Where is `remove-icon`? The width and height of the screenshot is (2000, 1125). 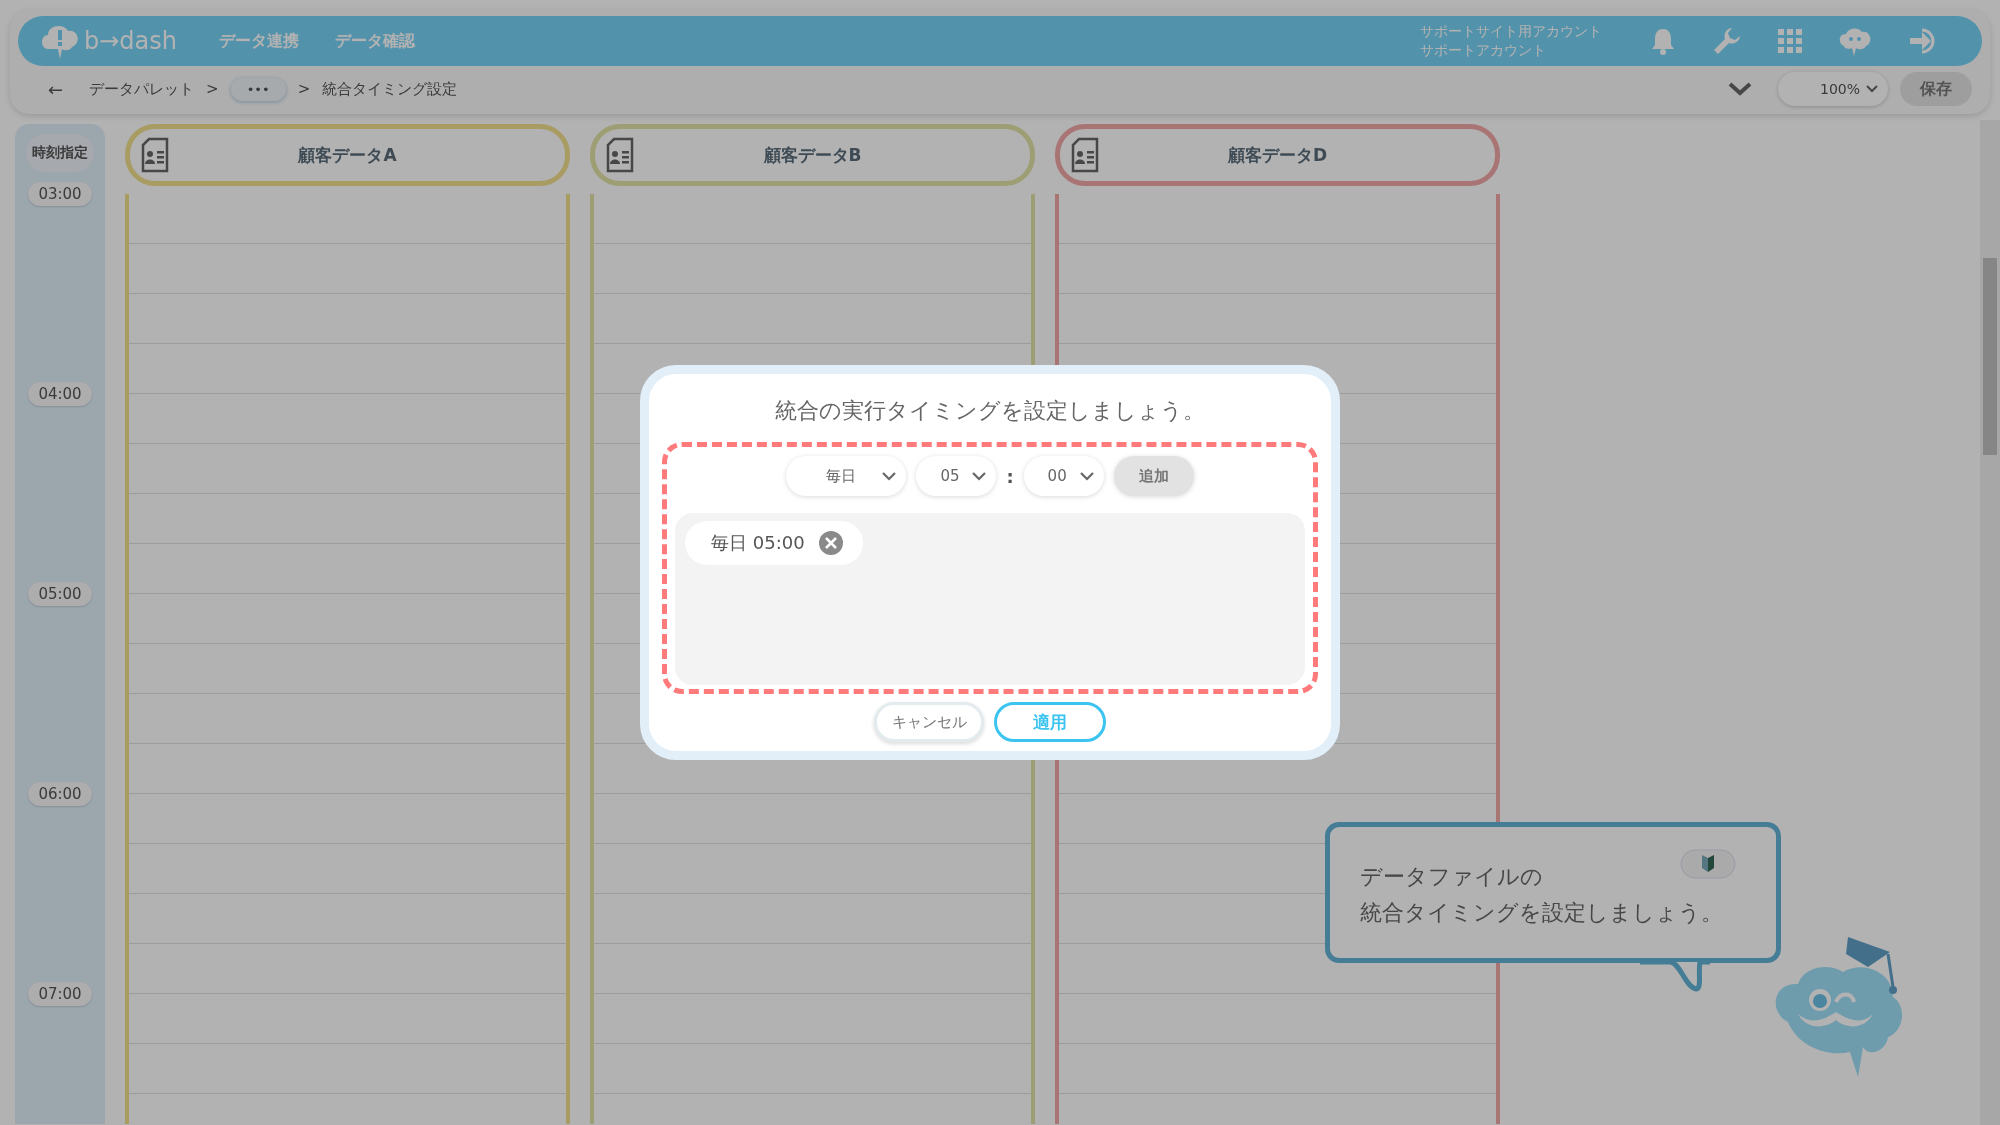 remove-icon is located at coordinates (830, 543).